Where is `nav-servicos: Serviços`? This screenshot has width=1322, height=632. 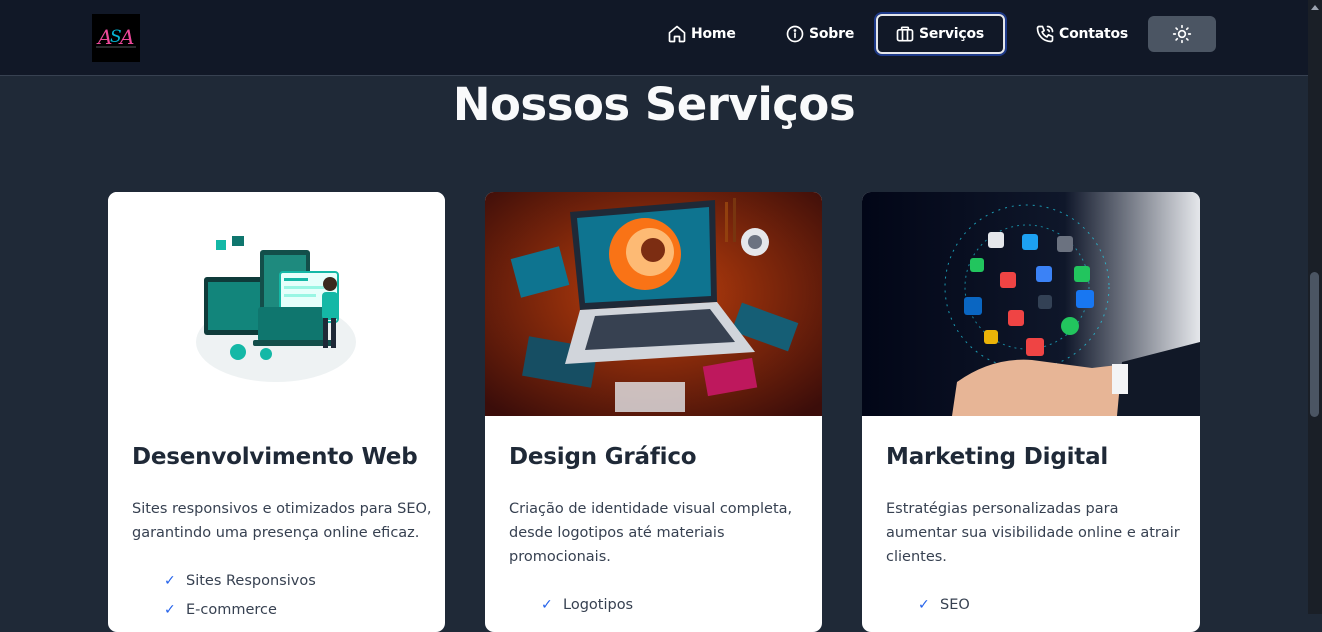 nav-servicos: Serviços is located at coordinates (940, 34).